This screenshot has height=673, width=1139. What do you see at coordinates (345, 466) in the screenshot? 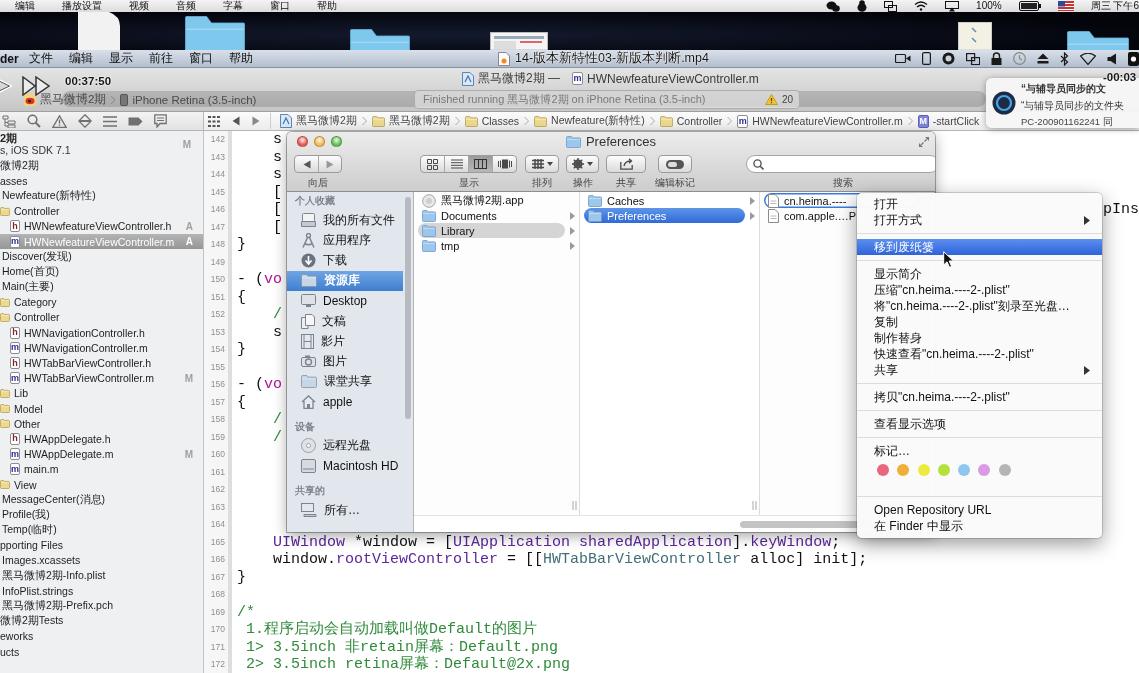
I see `sidebar-item: Macintosh HD` at bounding box center [345, 466].